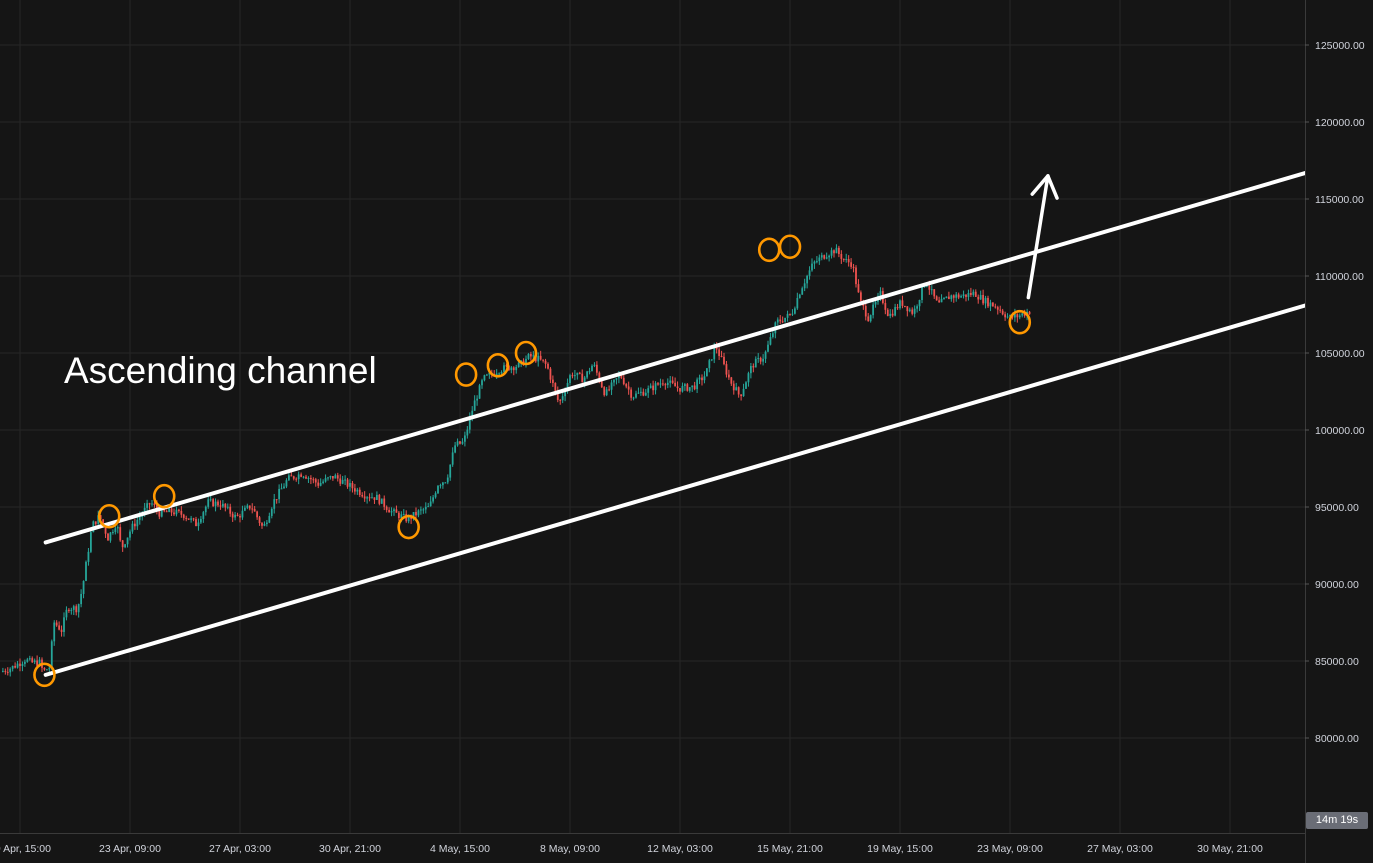 The width and height of the screenshot is (1373, 863). Describe the element at coordinates (1337, 508) in the screenshot. I see `price-tick-label: 95000.00` at that location.